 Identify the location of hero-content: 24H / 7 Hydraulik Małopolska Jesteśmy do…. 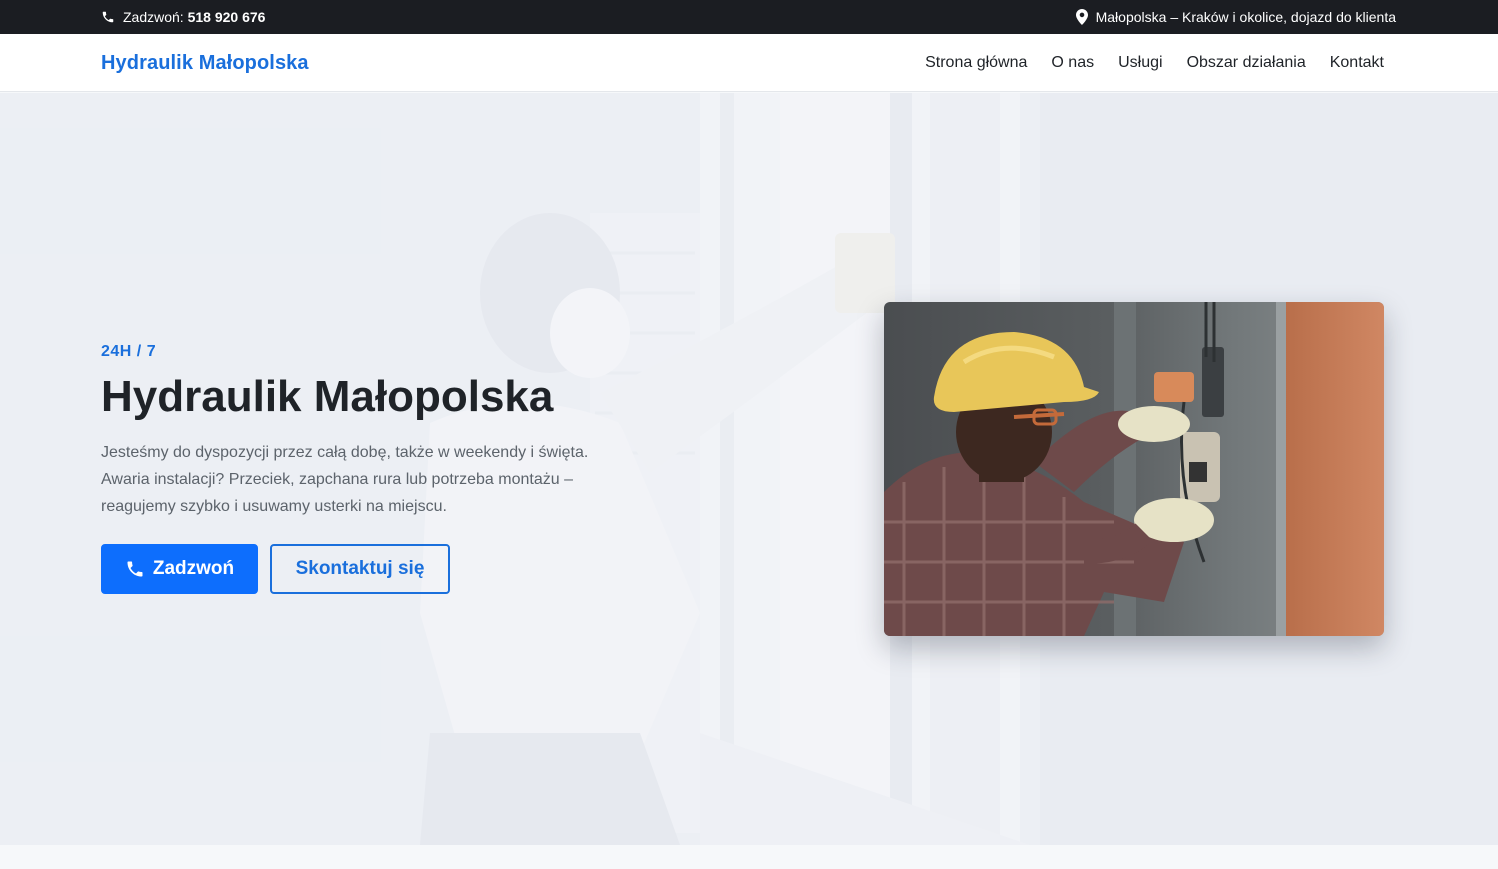
(381, 469).